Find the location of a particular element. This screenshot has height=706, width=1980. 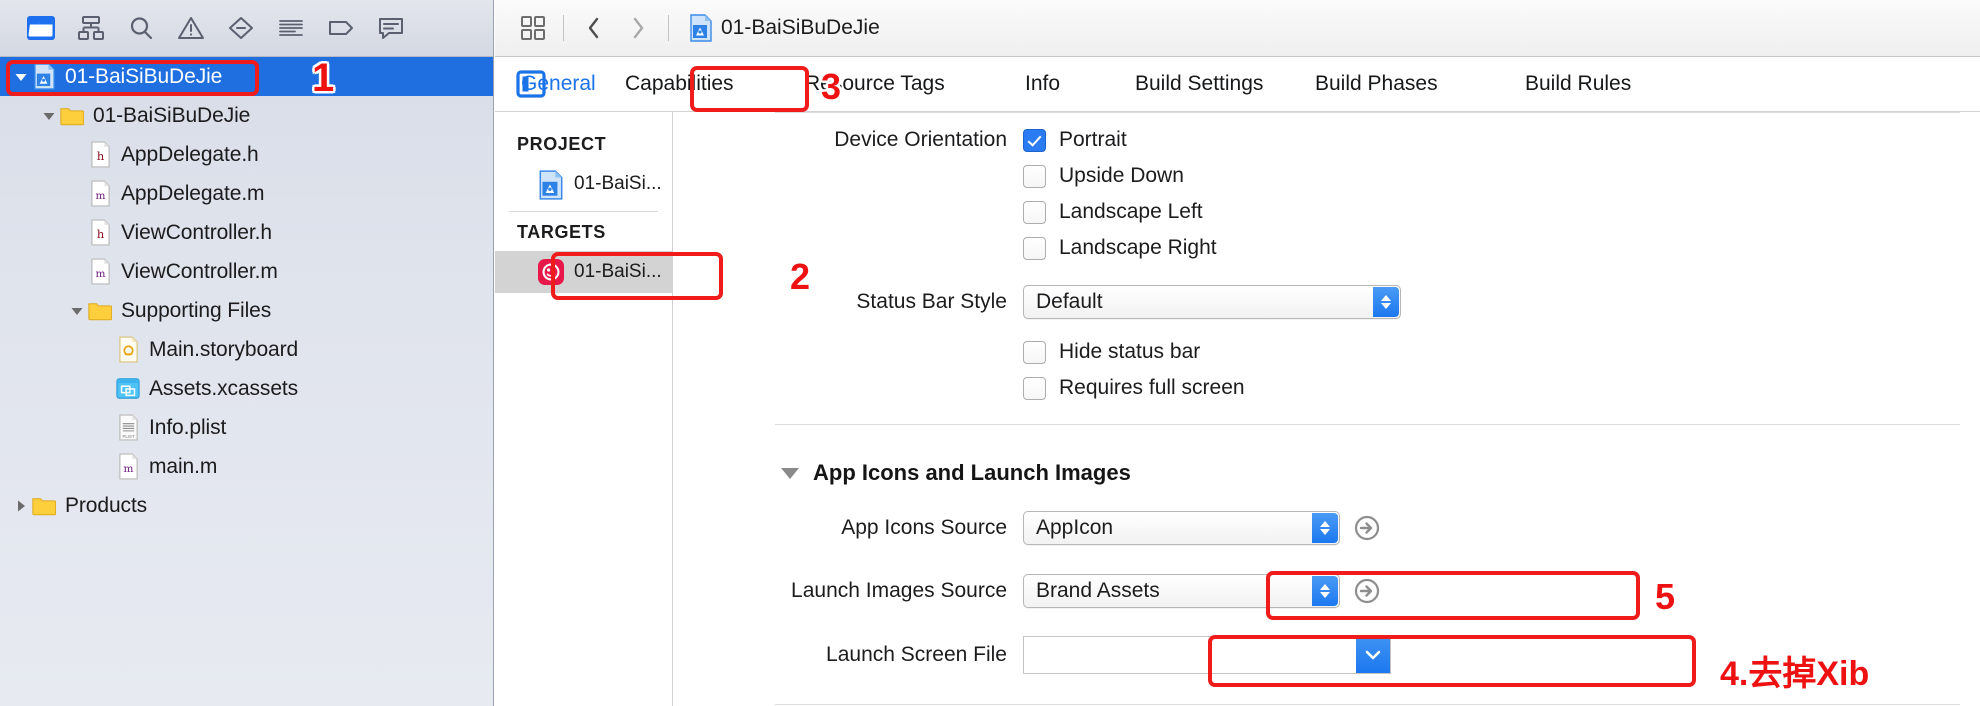

app-icons-source-row: App Icons Source AppIcon is located at coordinates (1026, 528).